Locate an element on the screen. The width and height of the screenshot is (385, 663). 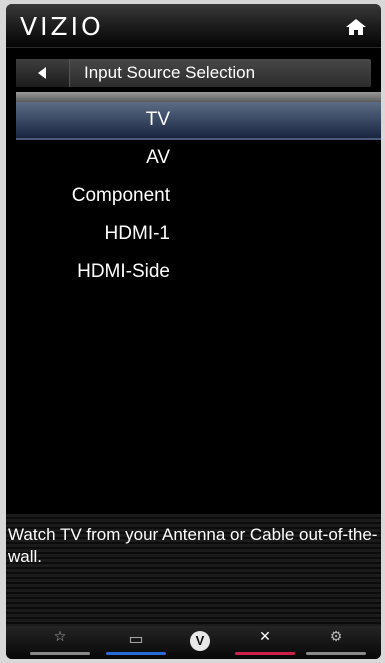
gear-icon: ⚙ is located at coordinates (336, 637).